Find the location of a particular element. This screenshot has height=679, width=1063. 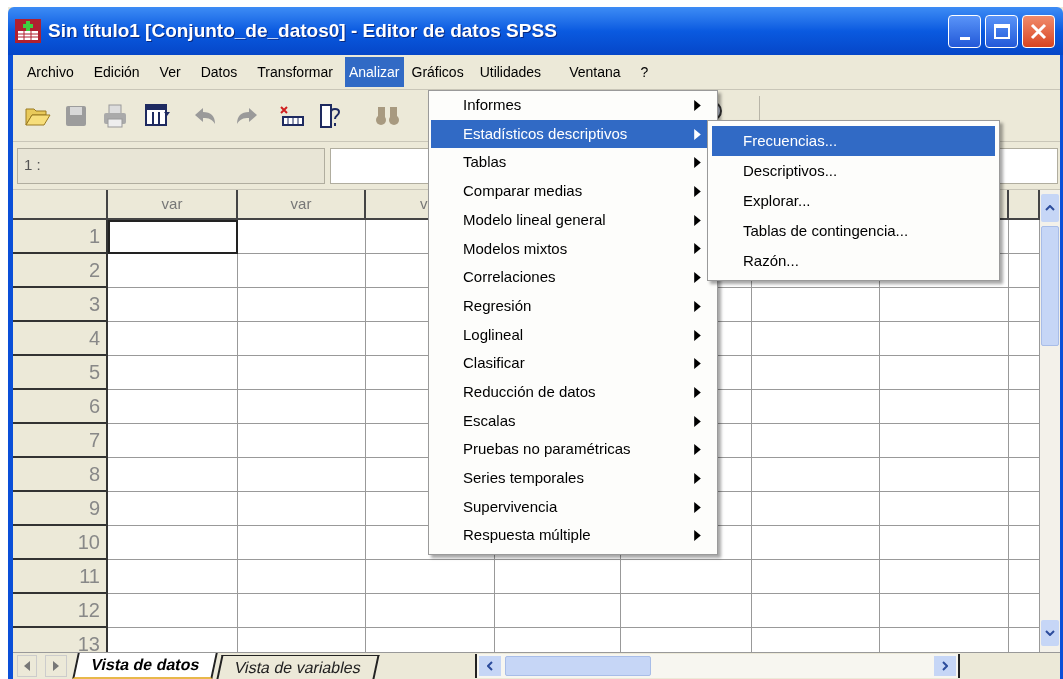

cell-reference-label: 1 : is located at coordinates (171, 165).